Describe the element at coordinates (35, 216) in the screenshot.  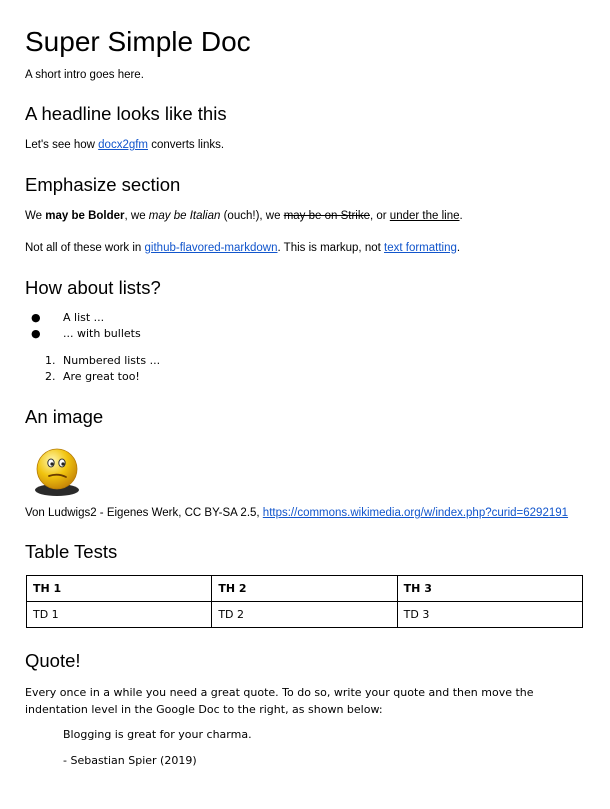
I see `text: We` at that location.